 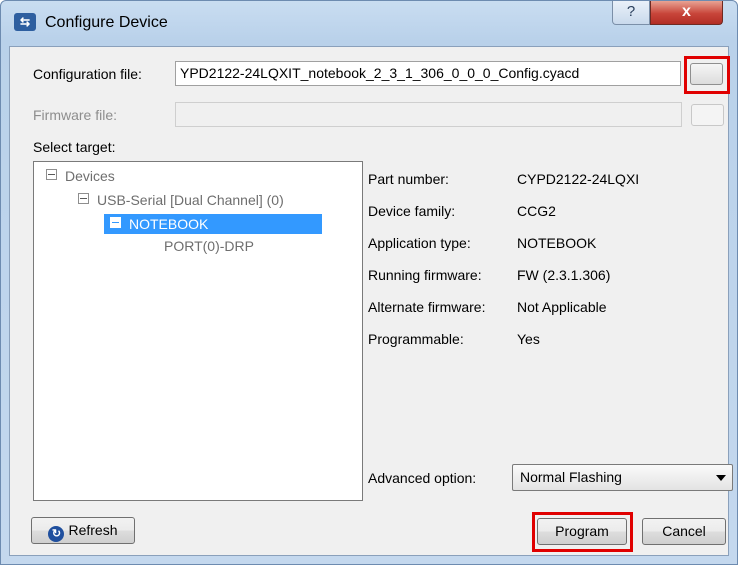 I want to click on tree-node-notebook-label: NOTEBOOK, so click(x=169, y=224).